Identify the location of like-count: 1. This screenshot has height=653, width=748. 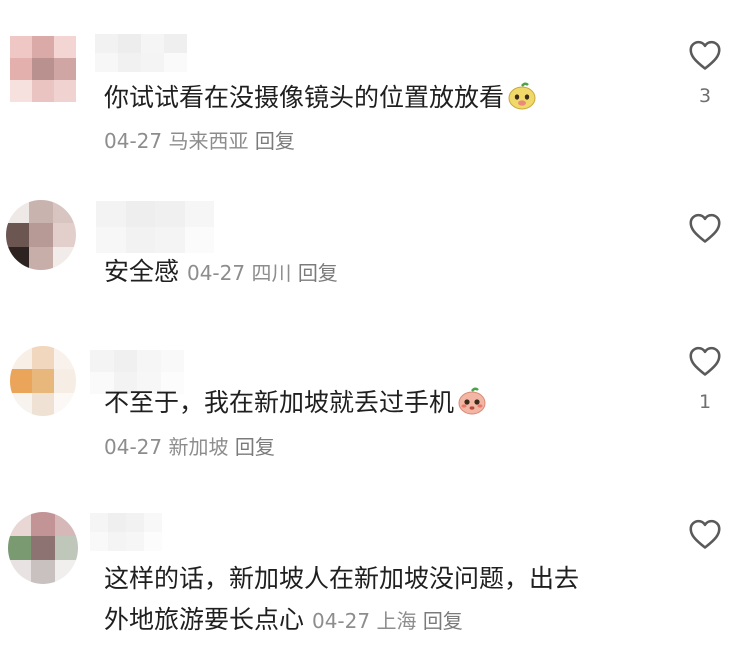
(705, 402).